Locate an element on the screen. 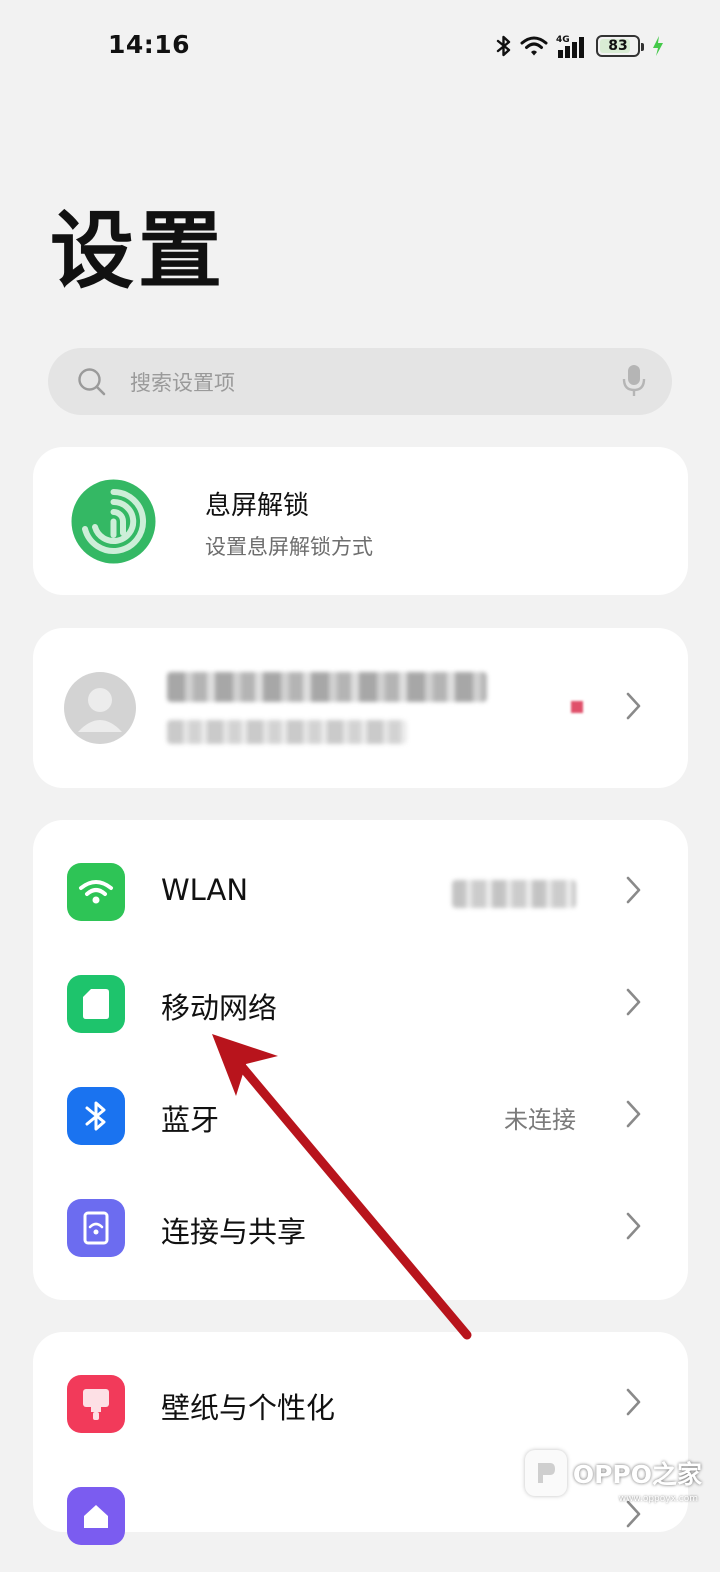 The image size is (720, 1572). status-icons: 4G 83 is located at coordinates (580, 46).